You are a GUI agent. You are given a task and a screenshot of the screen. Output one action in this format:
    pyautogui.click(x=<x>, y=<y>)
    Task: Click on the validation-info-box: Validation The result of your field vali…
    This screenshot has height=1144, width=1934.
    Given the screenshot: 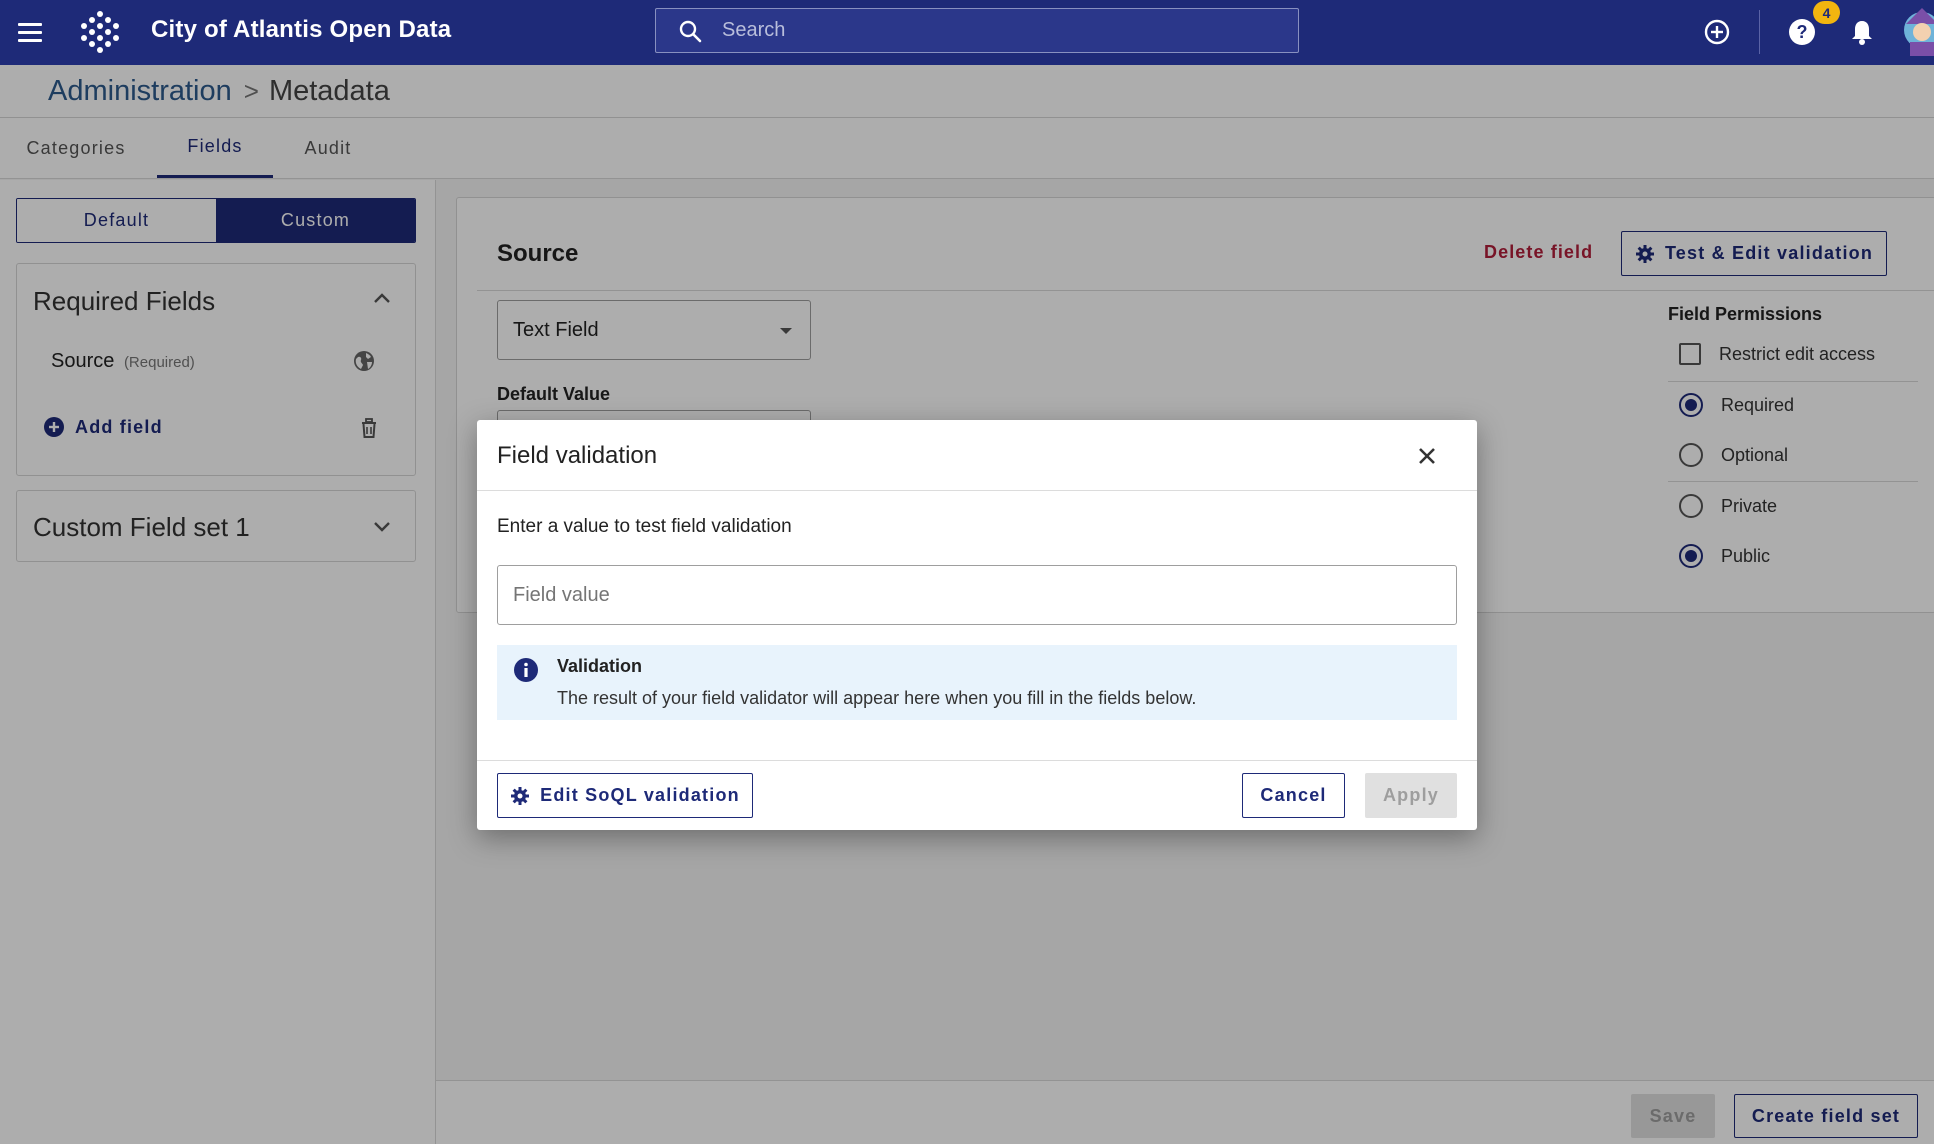 What is the action you would take?
    pyautogui.click(x=977, y=682)
    